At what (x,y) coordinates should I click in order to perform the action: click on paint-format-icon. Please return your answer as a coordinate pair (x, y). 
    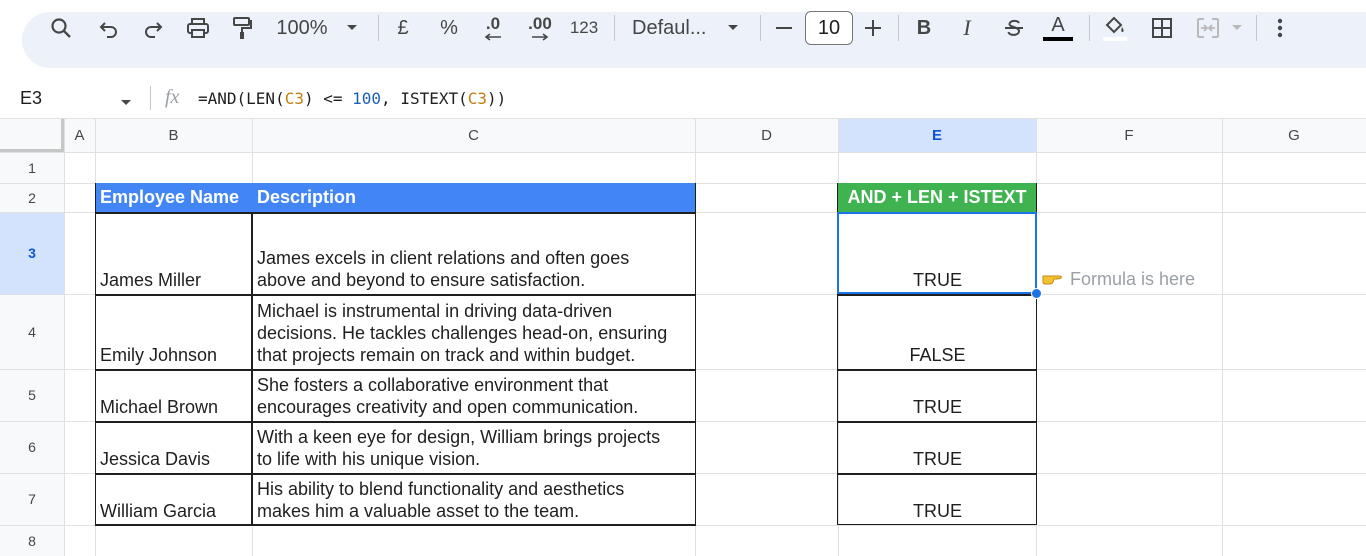
    Looking at the image, I should click on (242, 28).